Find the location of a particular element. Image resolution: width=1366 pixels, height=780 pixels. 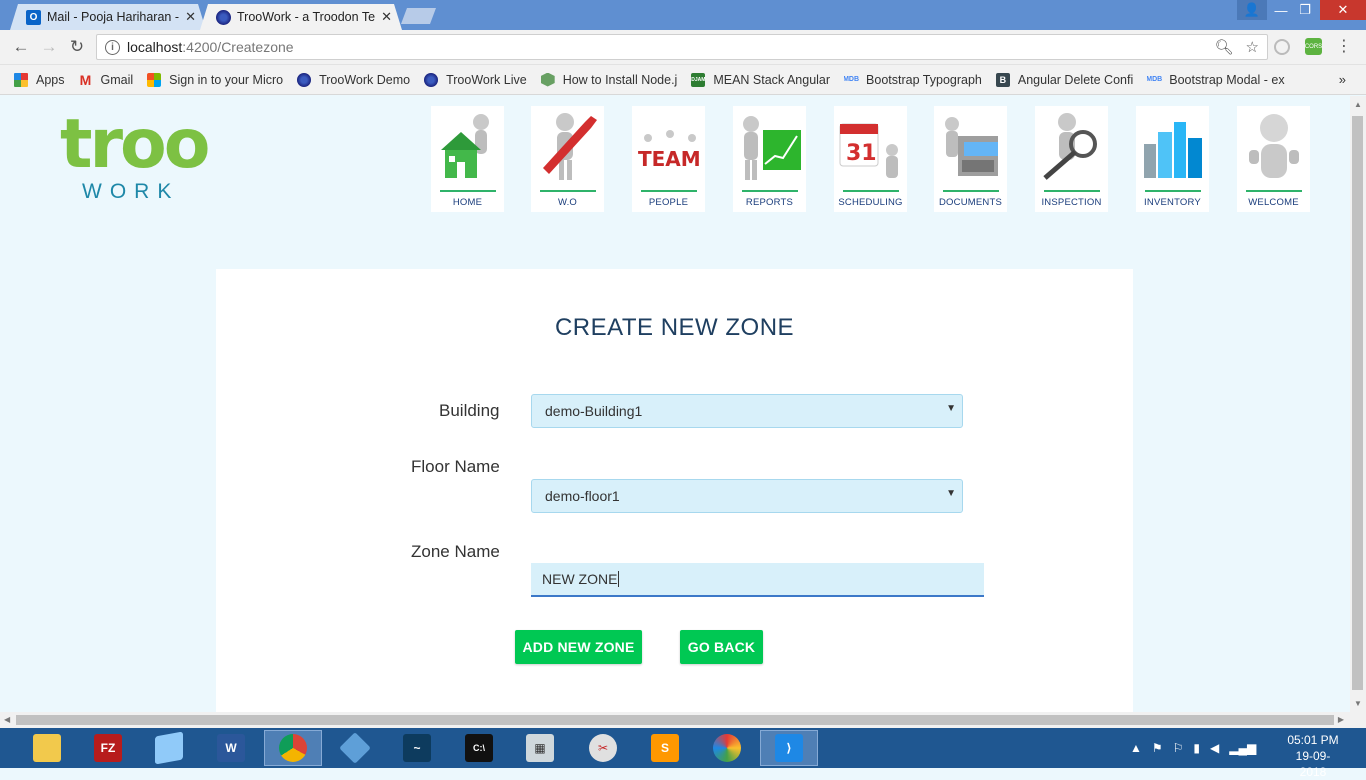

restore-icon: ❐ is located at coordinates (1305, 10).